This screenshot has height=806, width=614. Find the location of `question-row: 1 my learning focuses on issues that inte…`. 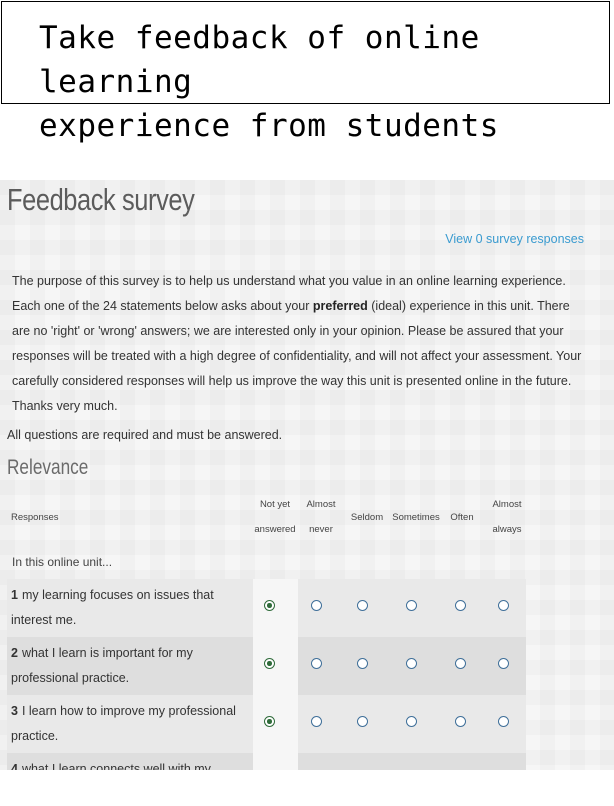

question-row: 1 my learning focuses on issues that inte… is located at coordinates (266, 608).